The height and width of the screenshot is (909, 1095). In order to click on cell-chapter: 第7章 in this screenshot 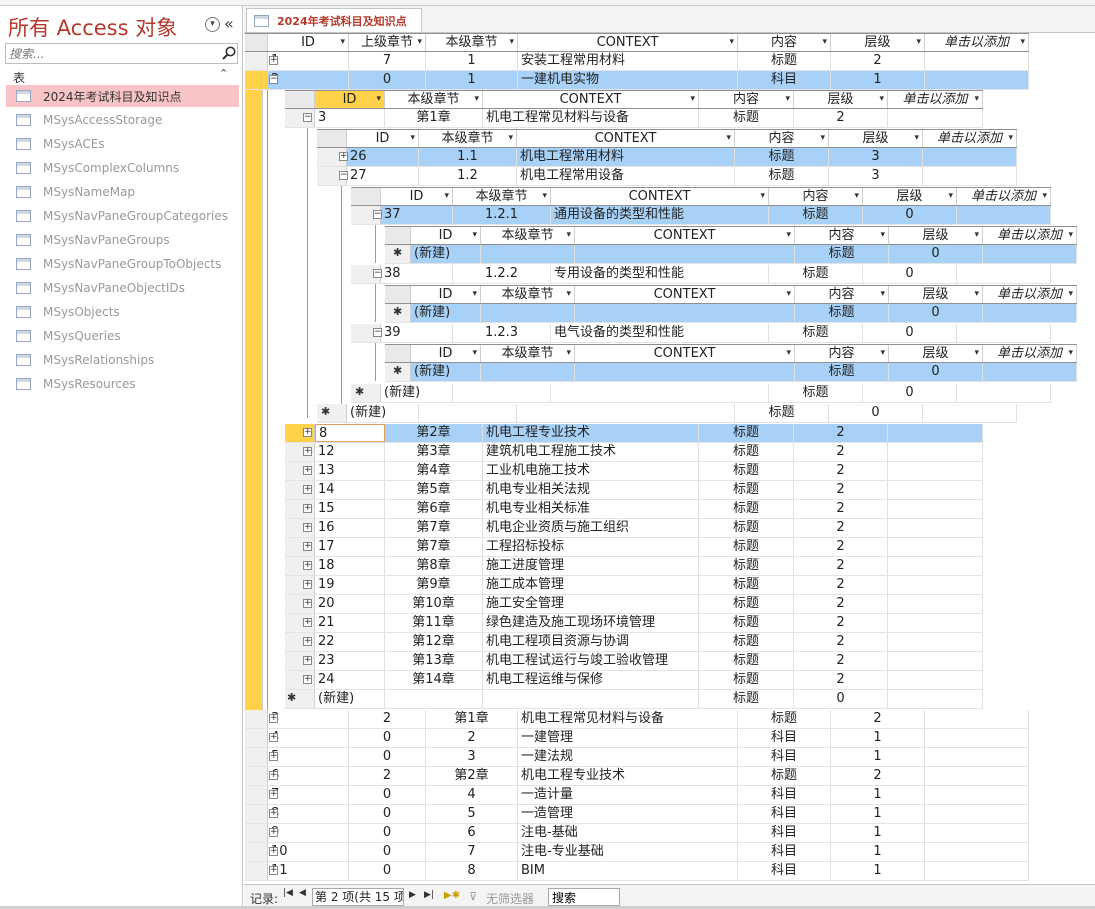, I will do `click(434, 547)`.